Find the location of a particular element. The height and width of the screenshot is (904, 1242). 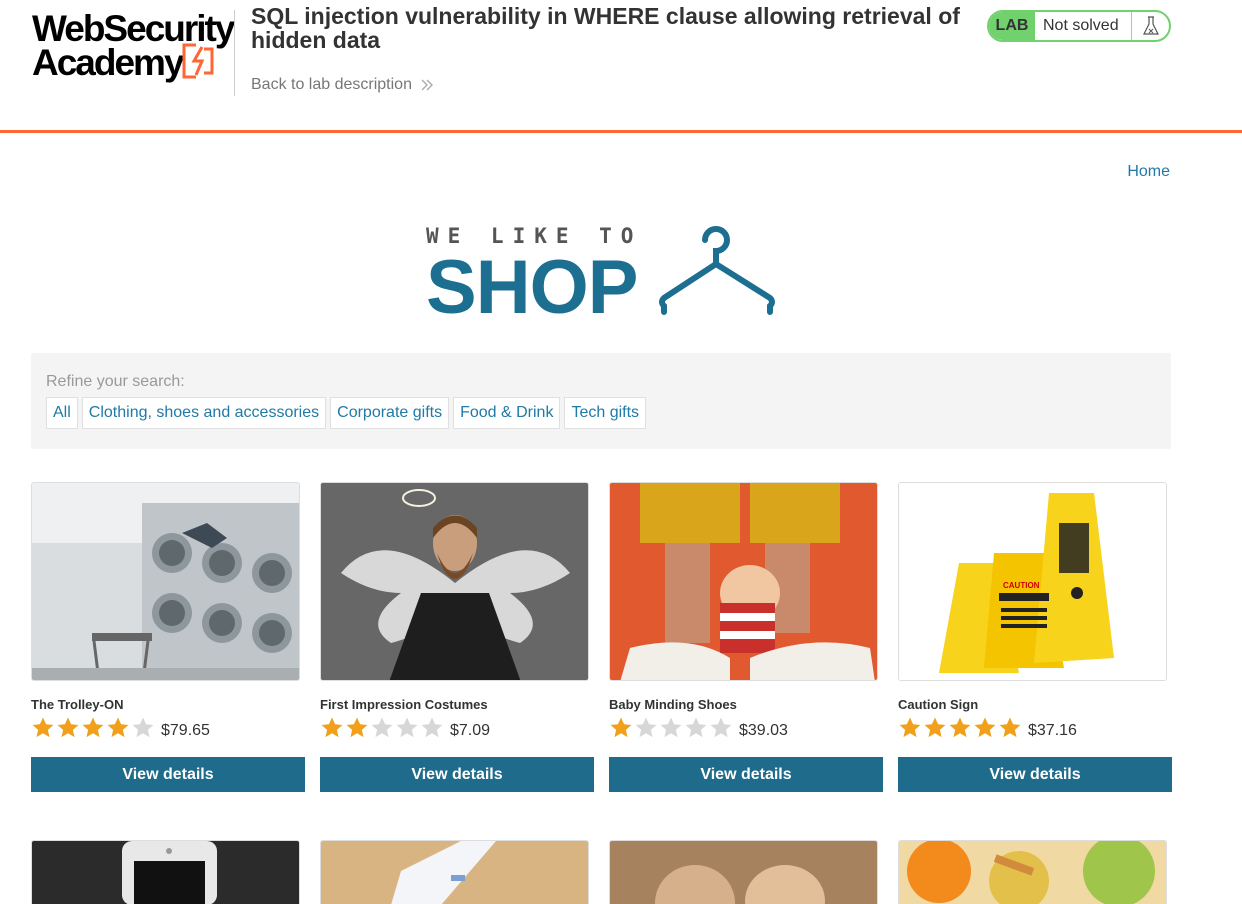

product-rating: $79.65 is located at coordinates (120, 728).